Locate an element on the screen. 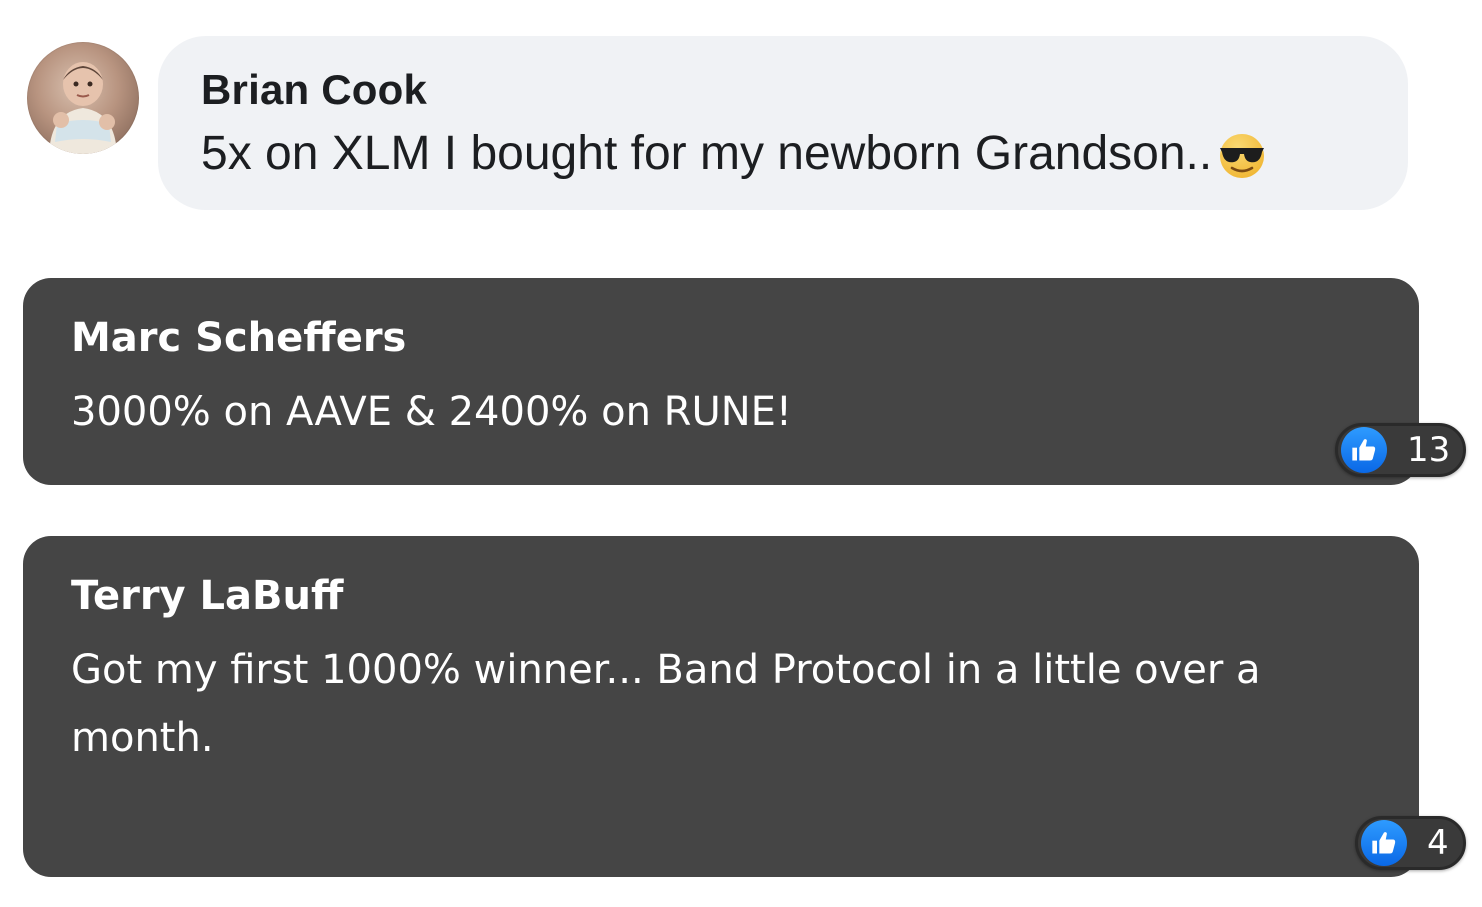 Image resolution: width=1482 pixels, height=907 pixels. sunglasses-face-emoji-icon is located at coordinates (1242, 154).